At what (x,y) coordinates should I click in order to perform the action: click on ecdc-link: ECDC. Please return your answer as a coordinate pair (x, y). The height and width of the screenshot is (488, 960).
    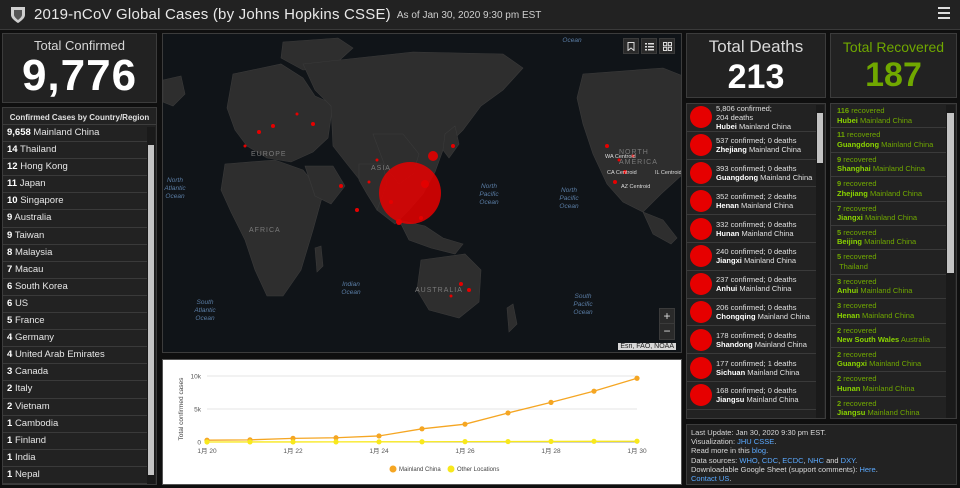
    Looking at the image, I should click on (792, 460).